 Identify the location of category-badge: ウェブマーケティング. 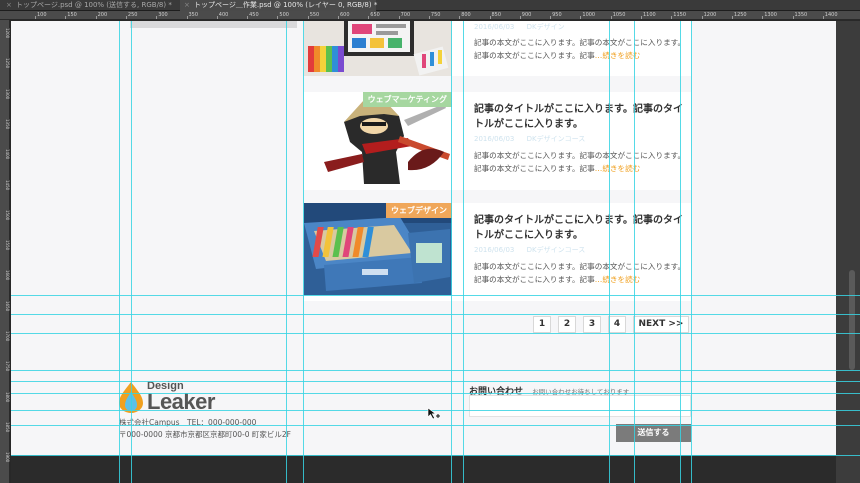
(407, 99).